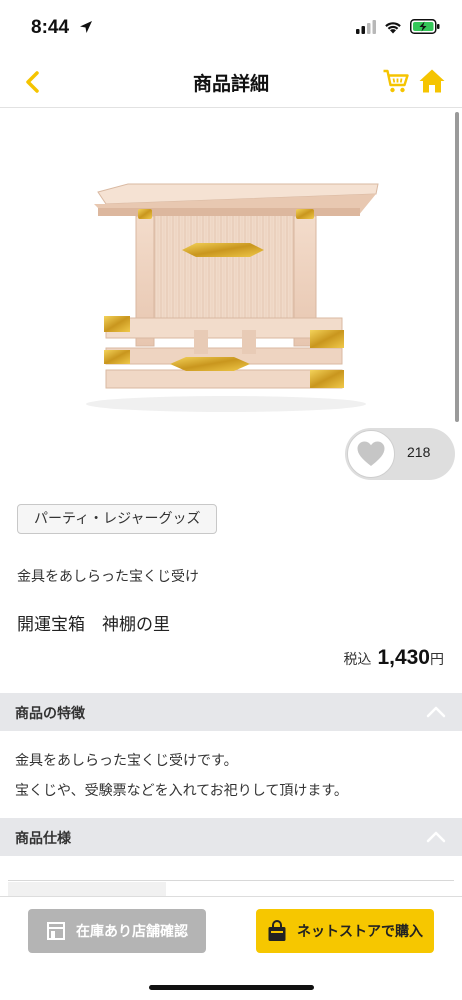  I want to click on bottom-action-bar: 在庫あり店舗確認 ネットストアで購入, so click(231, 948).